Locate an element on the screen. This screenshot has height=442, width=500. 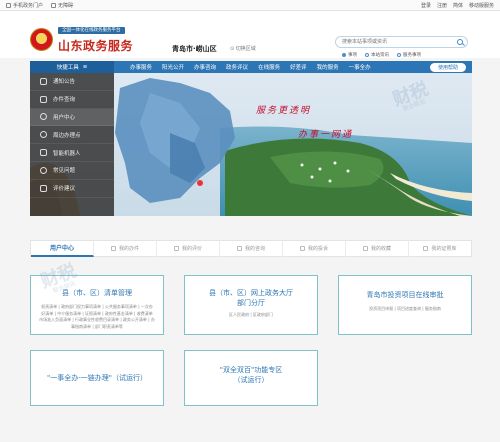
mobile-portal-link: 手机政务门户 is located at coordinates (24, 5).